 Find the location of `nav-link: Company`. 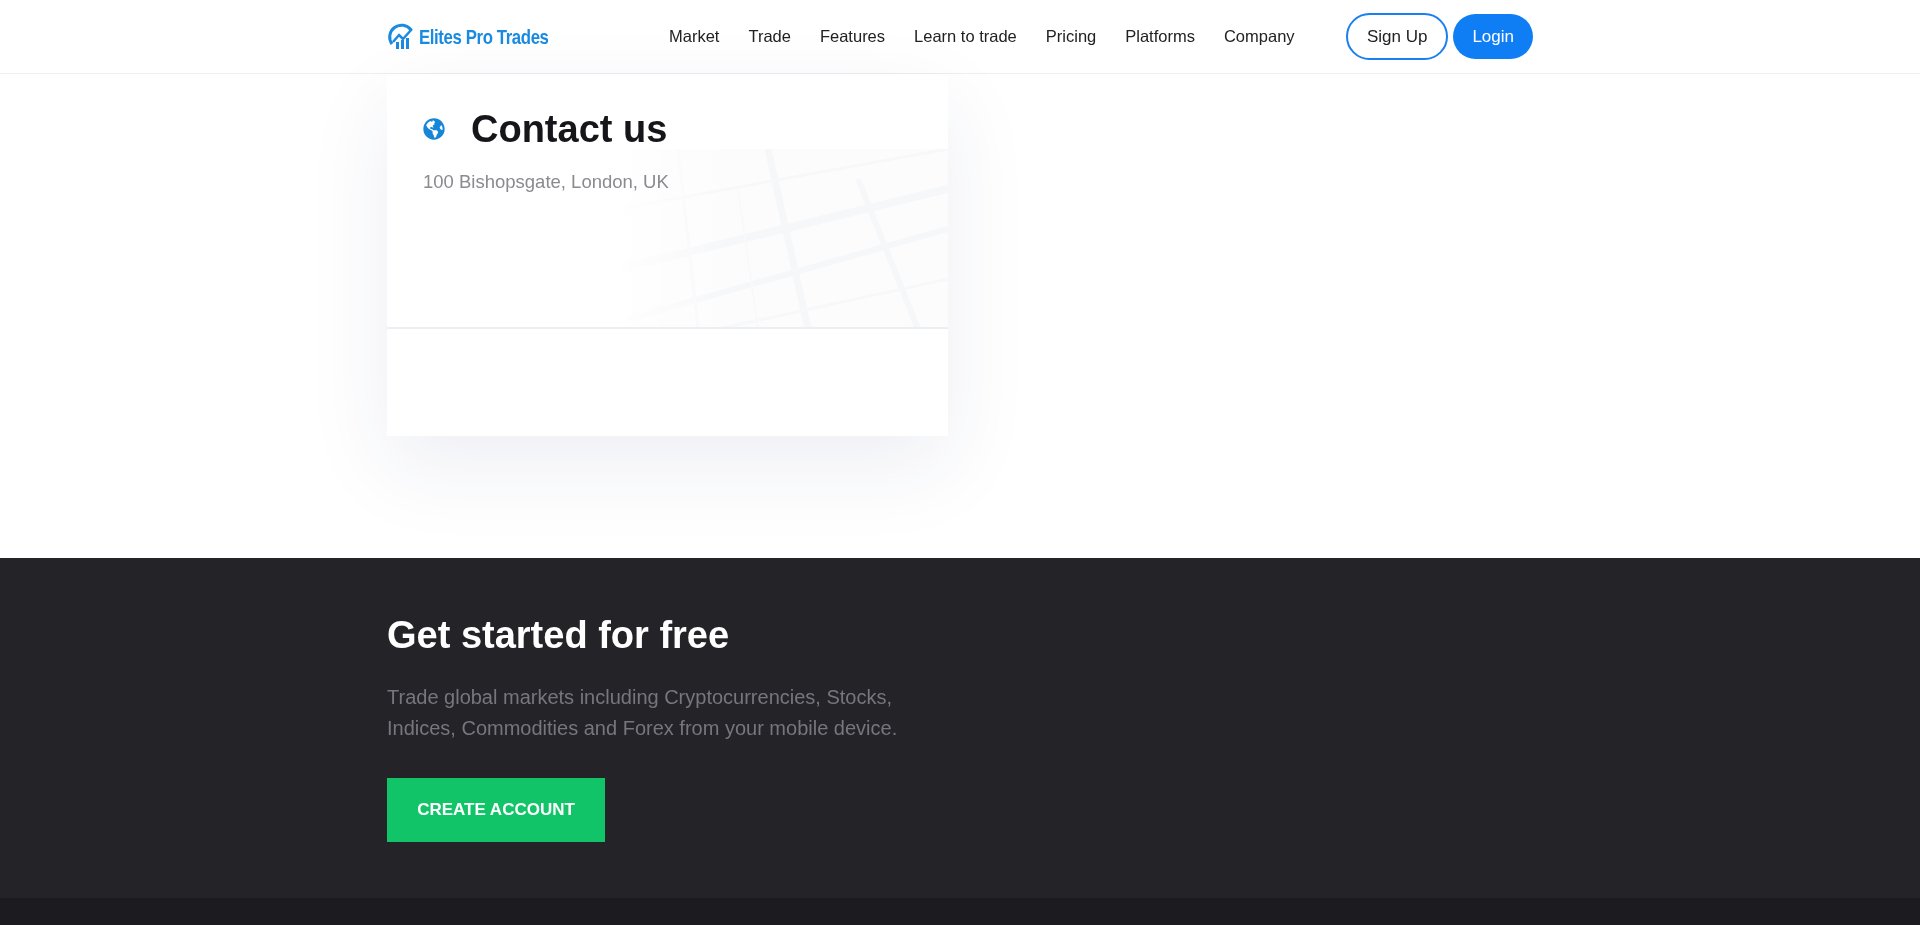

nav-link: Company is located at coordinates (1259, 36).